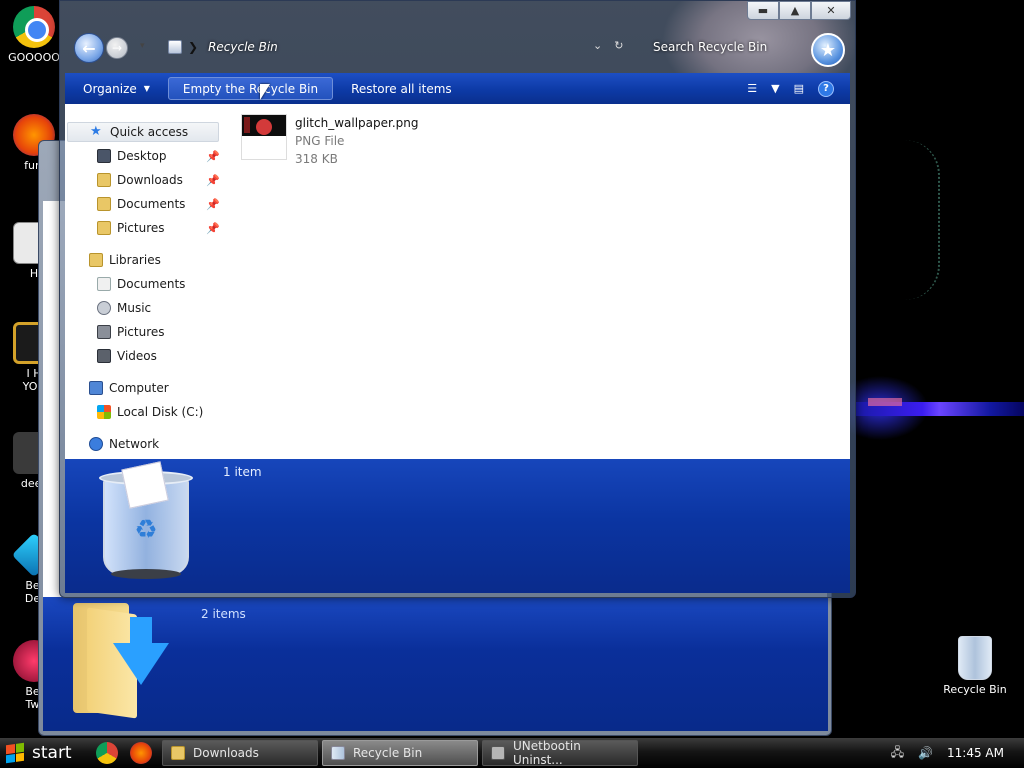 This screenshot has height=768, width=1024. What do you see at coordinates (925, 753) in the screenshot?
I see `volume-icon: 🔊` at bounding box center [925, 753].